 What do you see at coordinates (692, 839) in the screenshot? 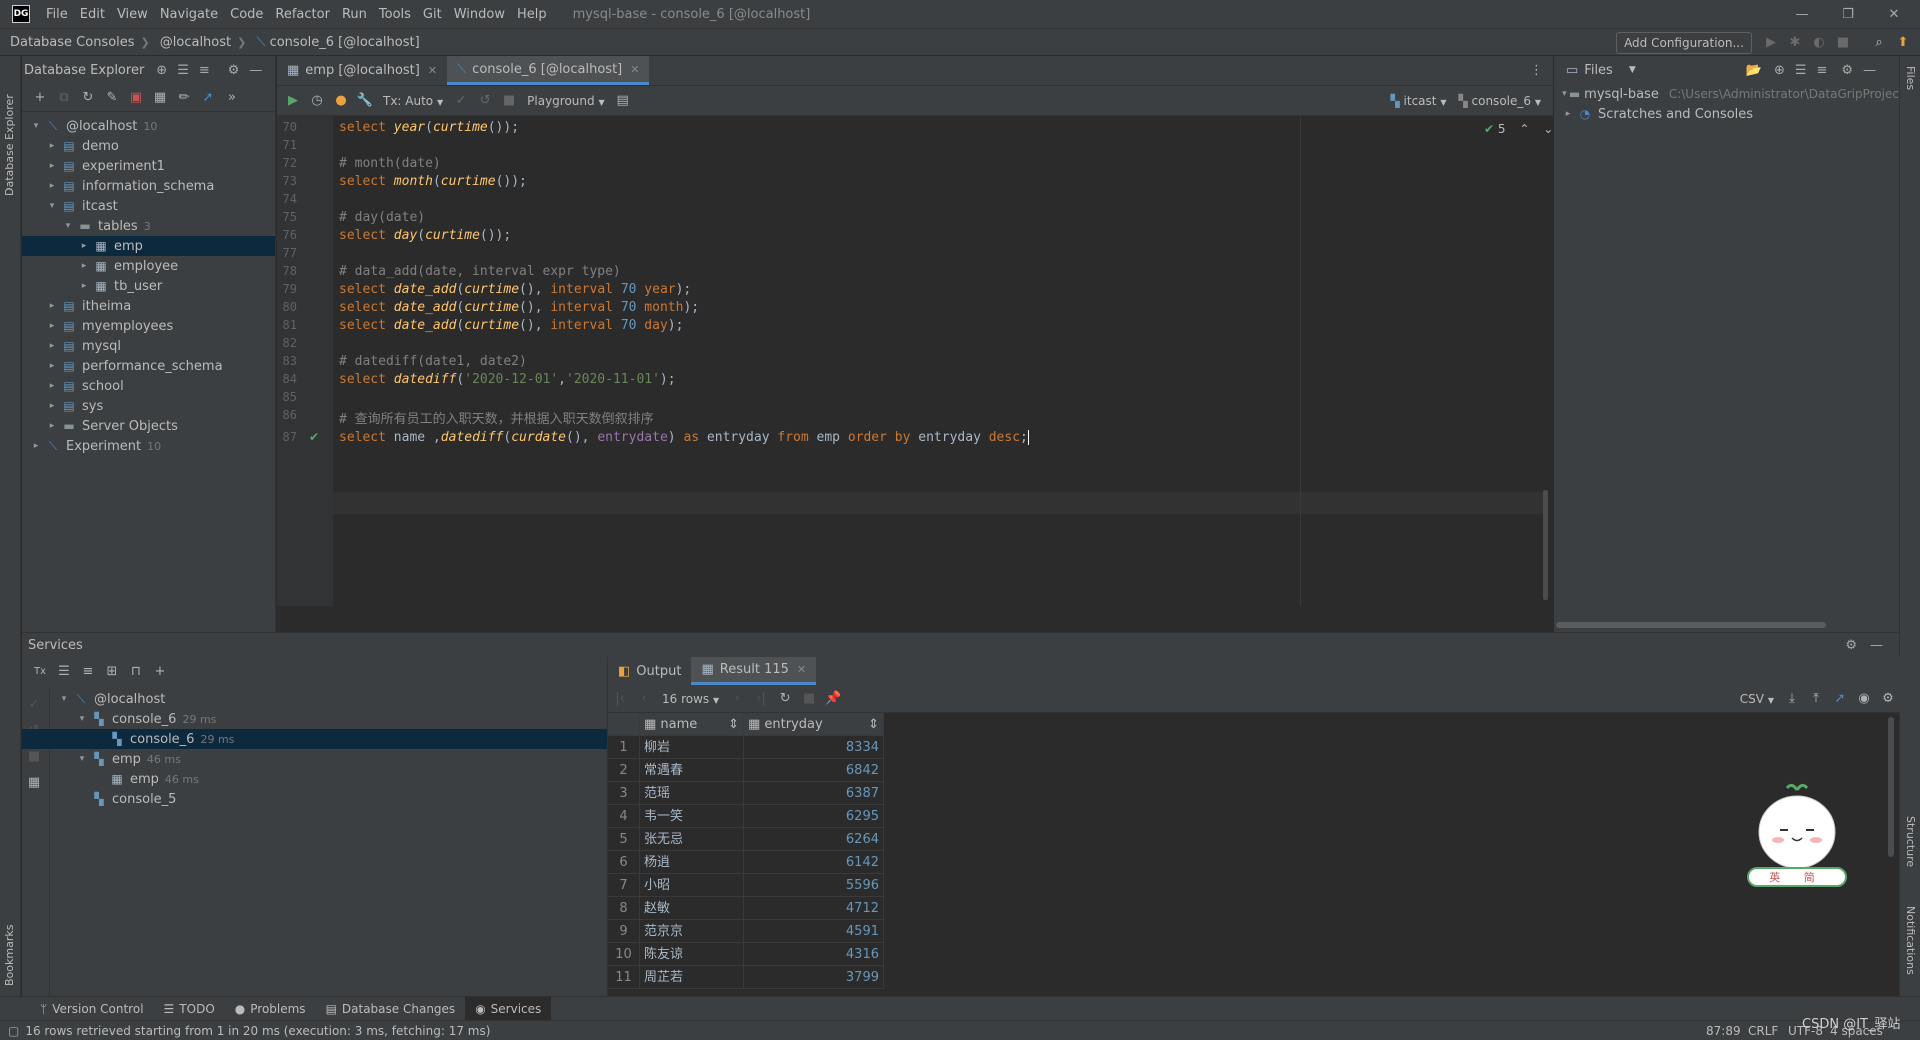
I see `cell-name: 张无忌` at bounding box center [692, 839].